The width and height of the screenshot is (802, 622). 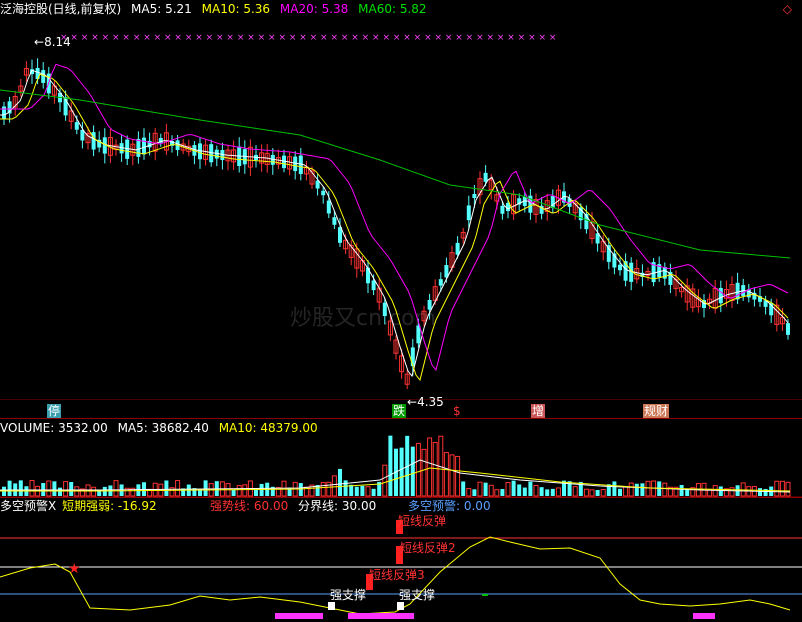 I want to click on volume-chart, so click(x=401, y=458).